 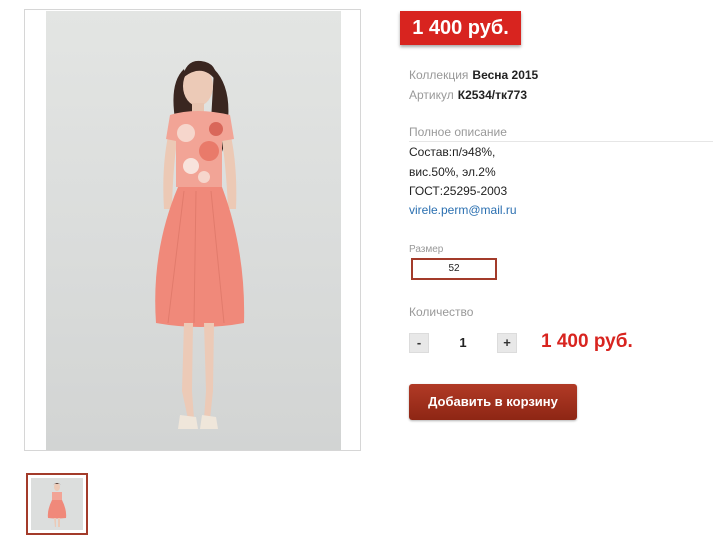 What do you see at coordinates (587, 341) in the screenshot?
I see `total-price: 1 400 руб.` at bounding box center [587, 341].